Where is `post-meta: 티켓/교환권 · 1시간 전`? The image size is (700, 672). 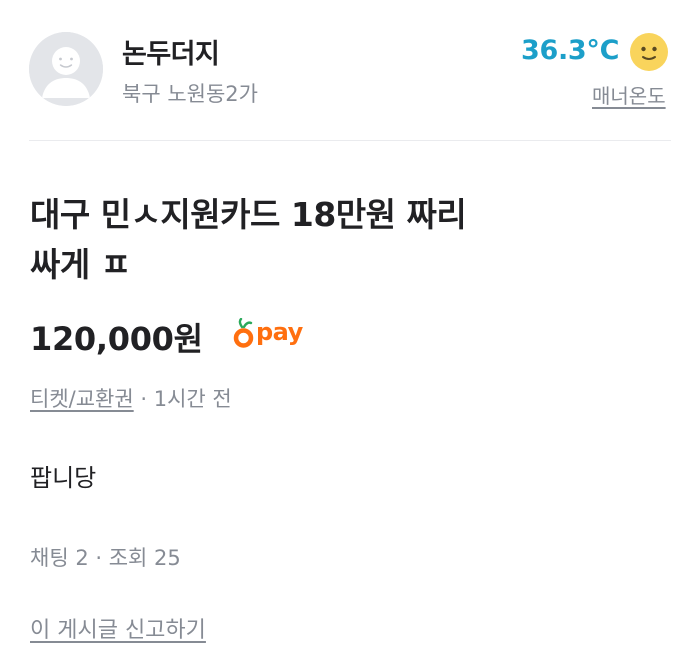
post-meta: 티켓/교환권 · 1시간 전 is located at coordinates (131, 398).